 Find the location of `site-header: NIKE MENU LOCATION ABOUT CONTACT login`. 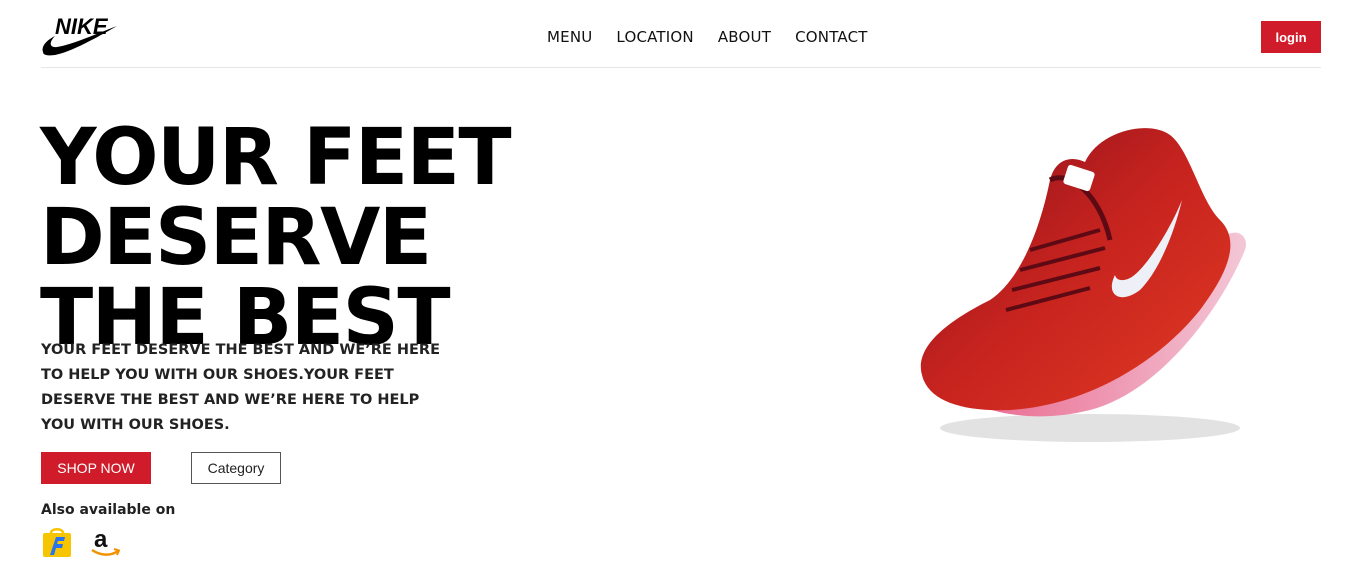

site-header: NIKE MENU LOCATION ABOUT CONTACT login is located at coordinates (681, 34).